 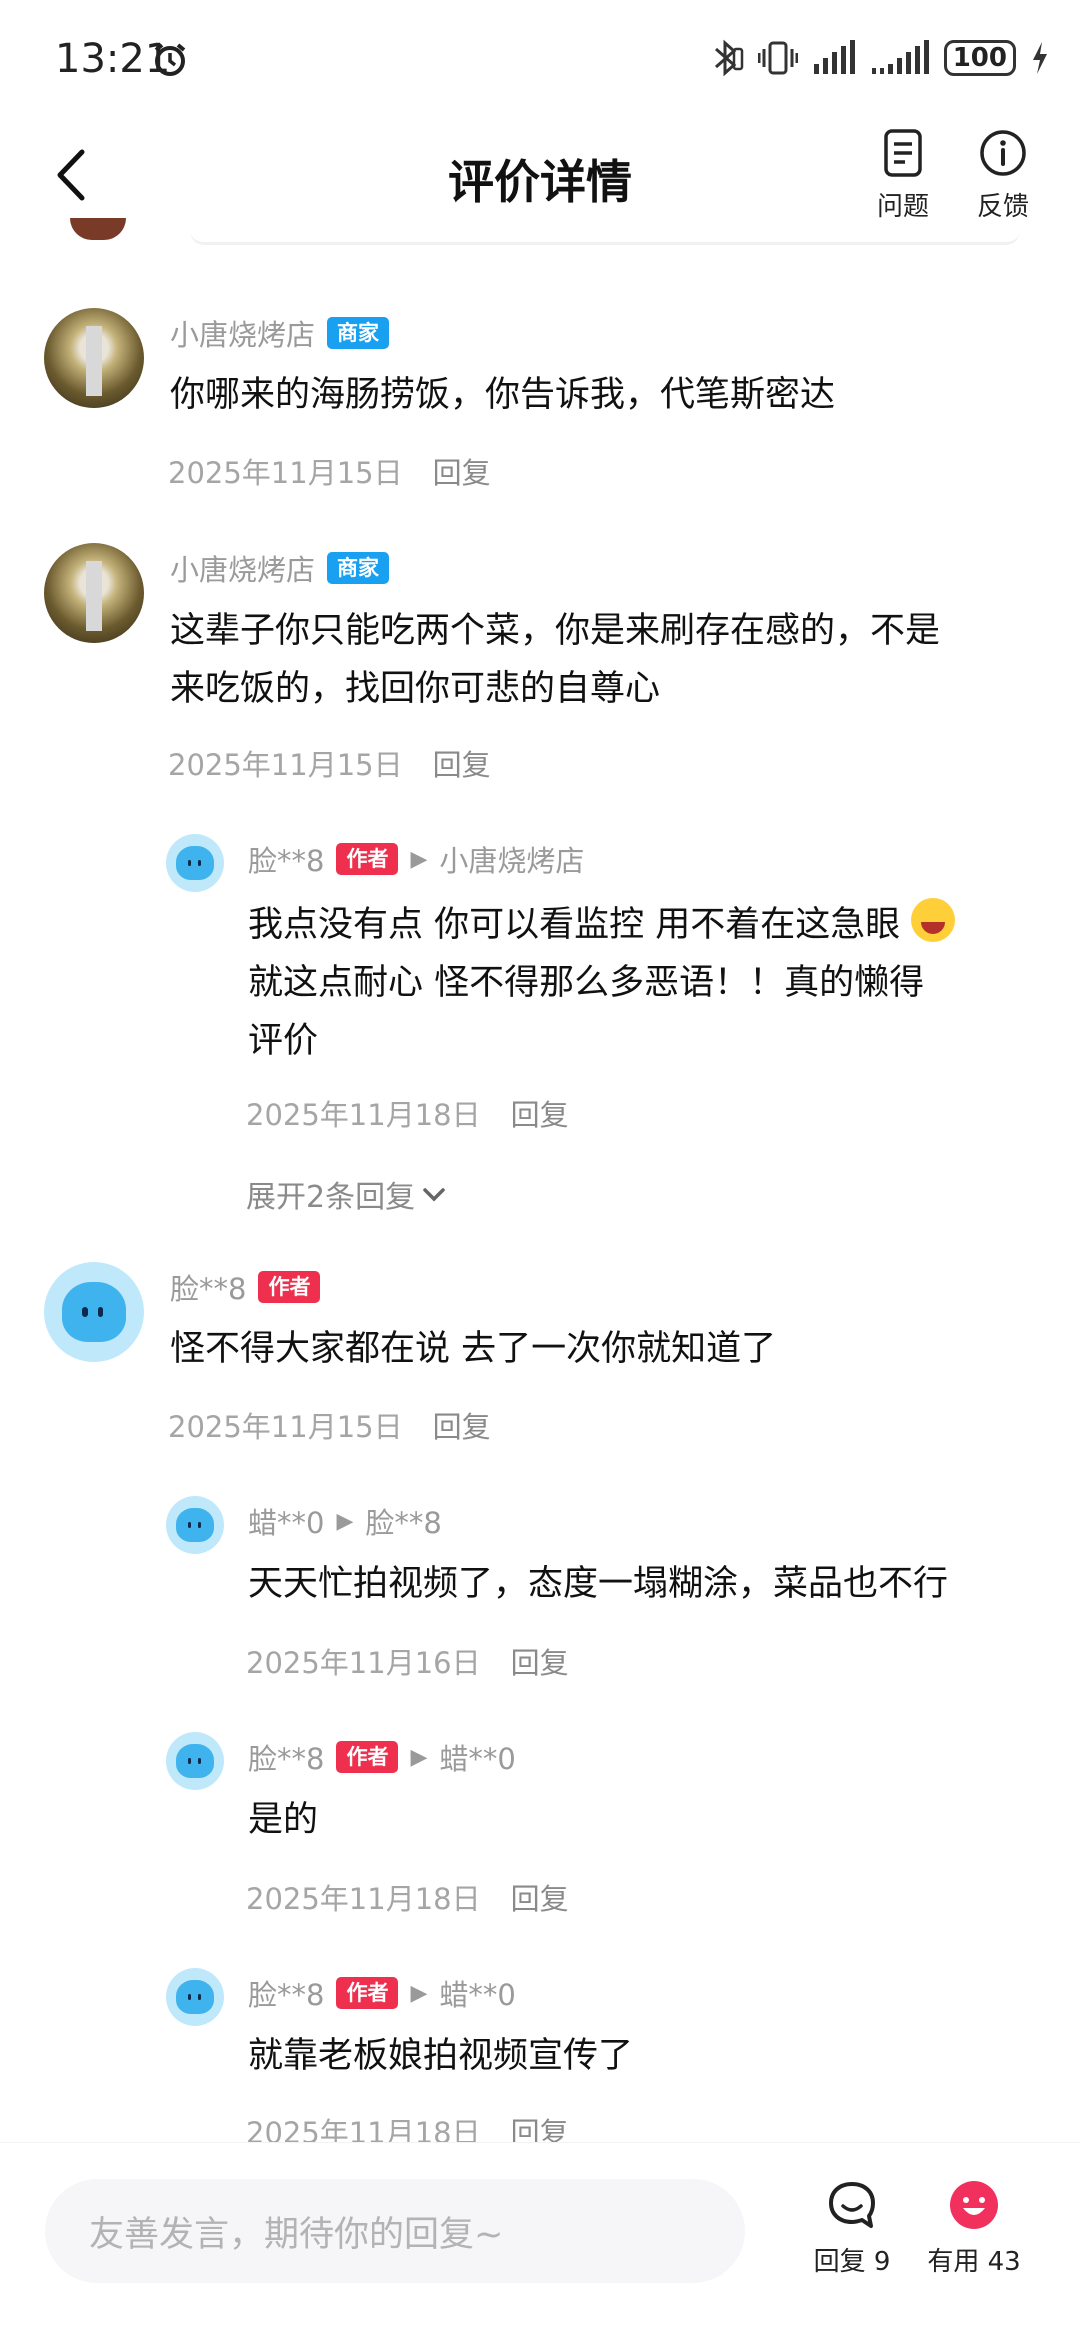 What do you see at coordinates (602, 925) in the screenshot?
I see `comment-text-line: 我点没有点 你可以看监控 用不着在这急眼` at bounding box center [602, 925].